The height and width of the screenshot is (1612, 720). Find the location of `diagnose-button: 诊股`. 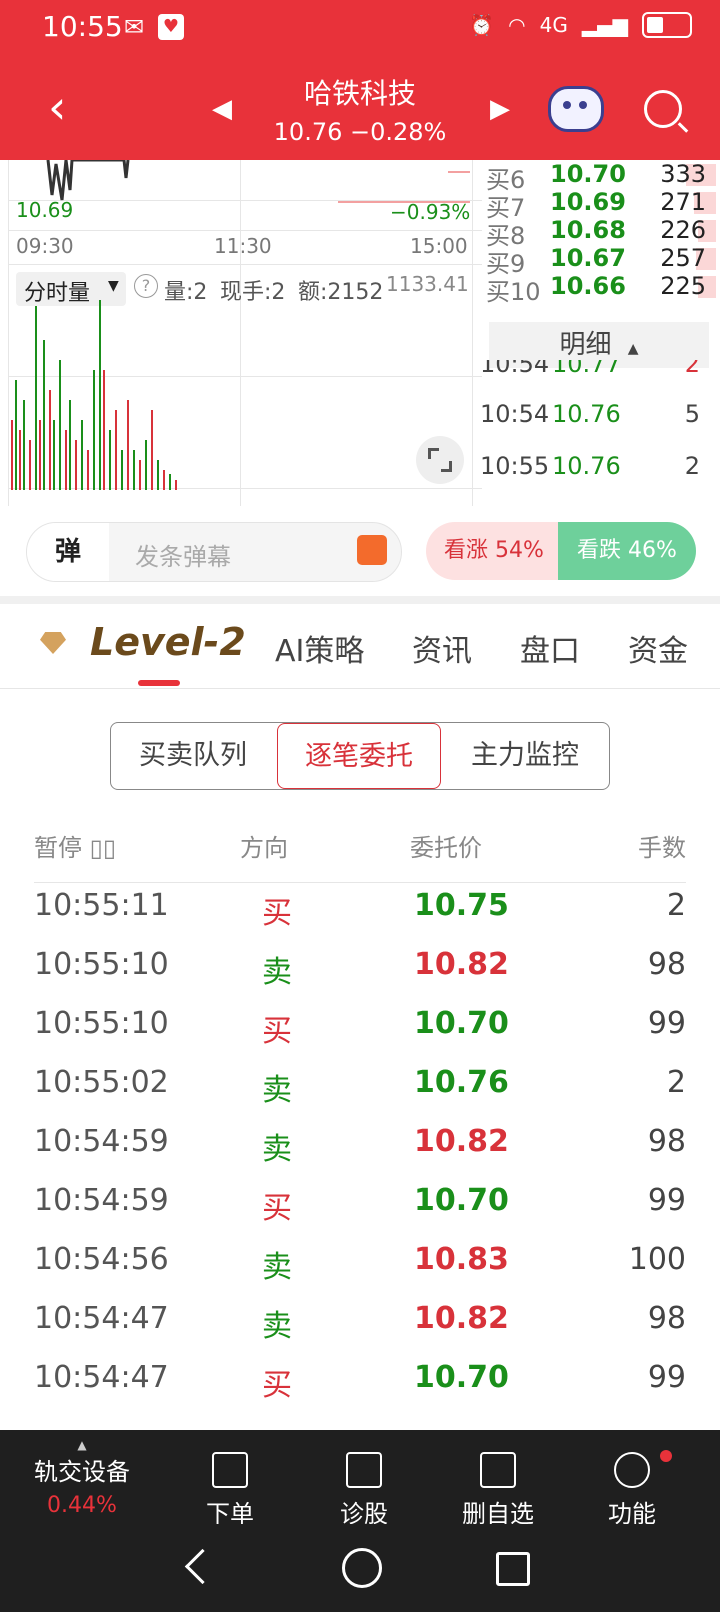

diagnose-button: 诊股 is located at coordinates (364, 1487).